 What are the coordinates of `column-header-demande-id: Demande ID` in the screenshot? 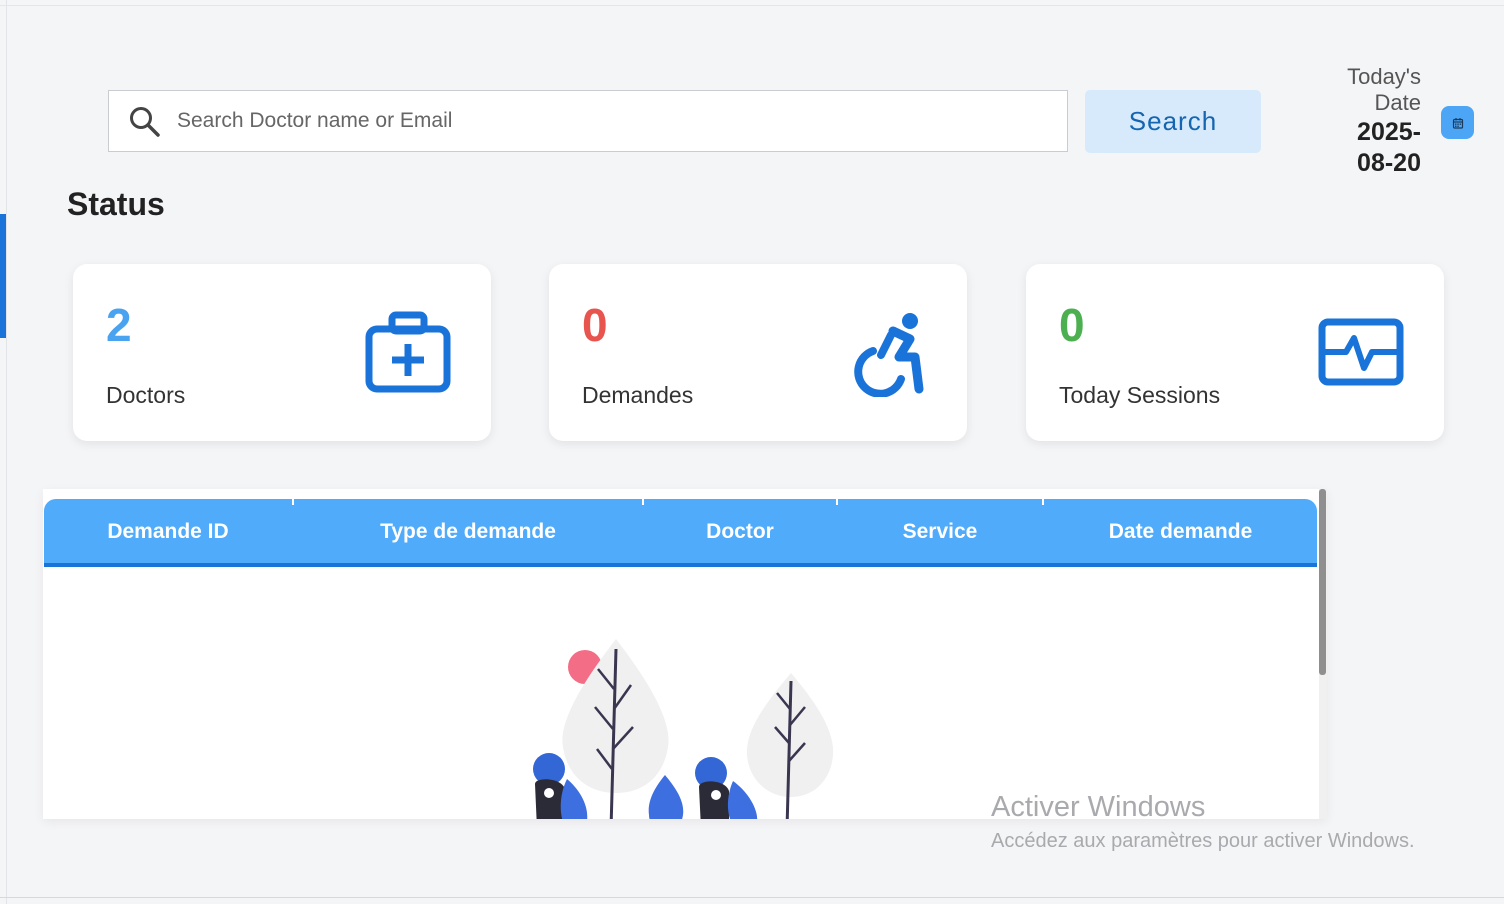 It's located at (168, 531).